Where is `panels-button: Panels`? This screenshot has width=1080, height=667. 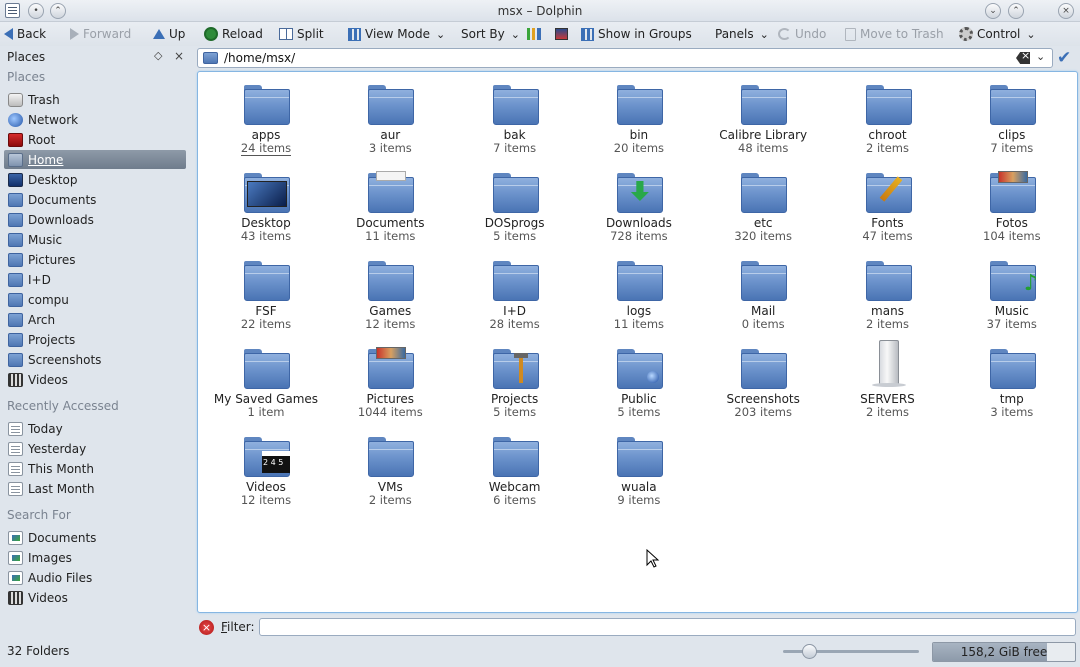 panels-button: Panels is located at coordinates (742, 34).